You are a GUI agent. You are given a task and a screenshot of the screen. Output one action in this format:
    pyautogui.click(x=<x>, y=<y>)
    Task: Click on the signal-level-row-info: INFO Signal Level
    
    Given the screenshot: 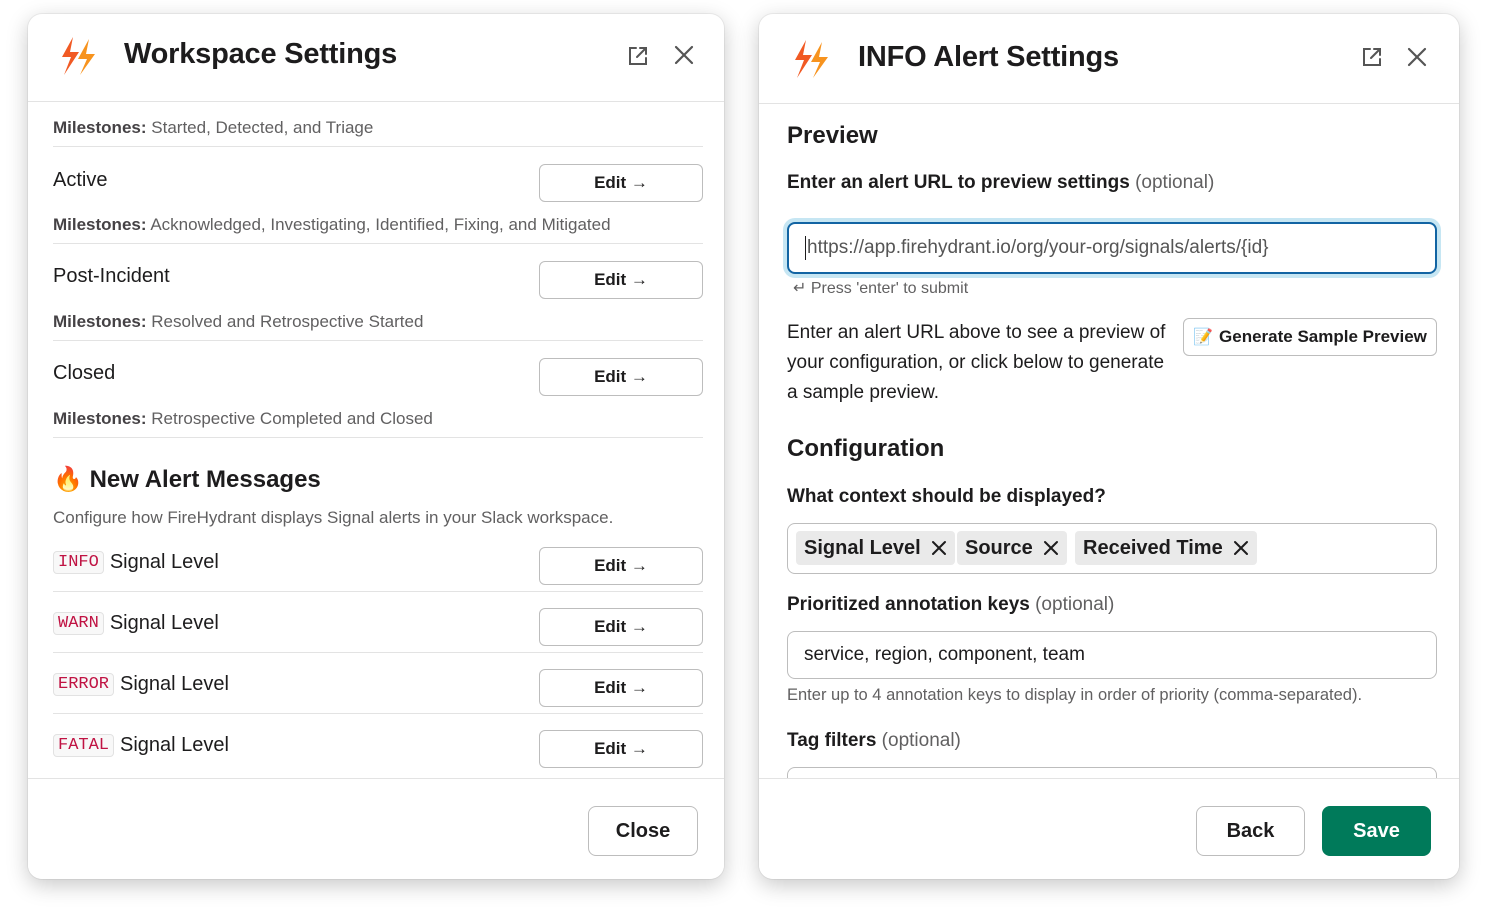 What is the action you would take?
    pyautogui.click(x=136, y=562)
    